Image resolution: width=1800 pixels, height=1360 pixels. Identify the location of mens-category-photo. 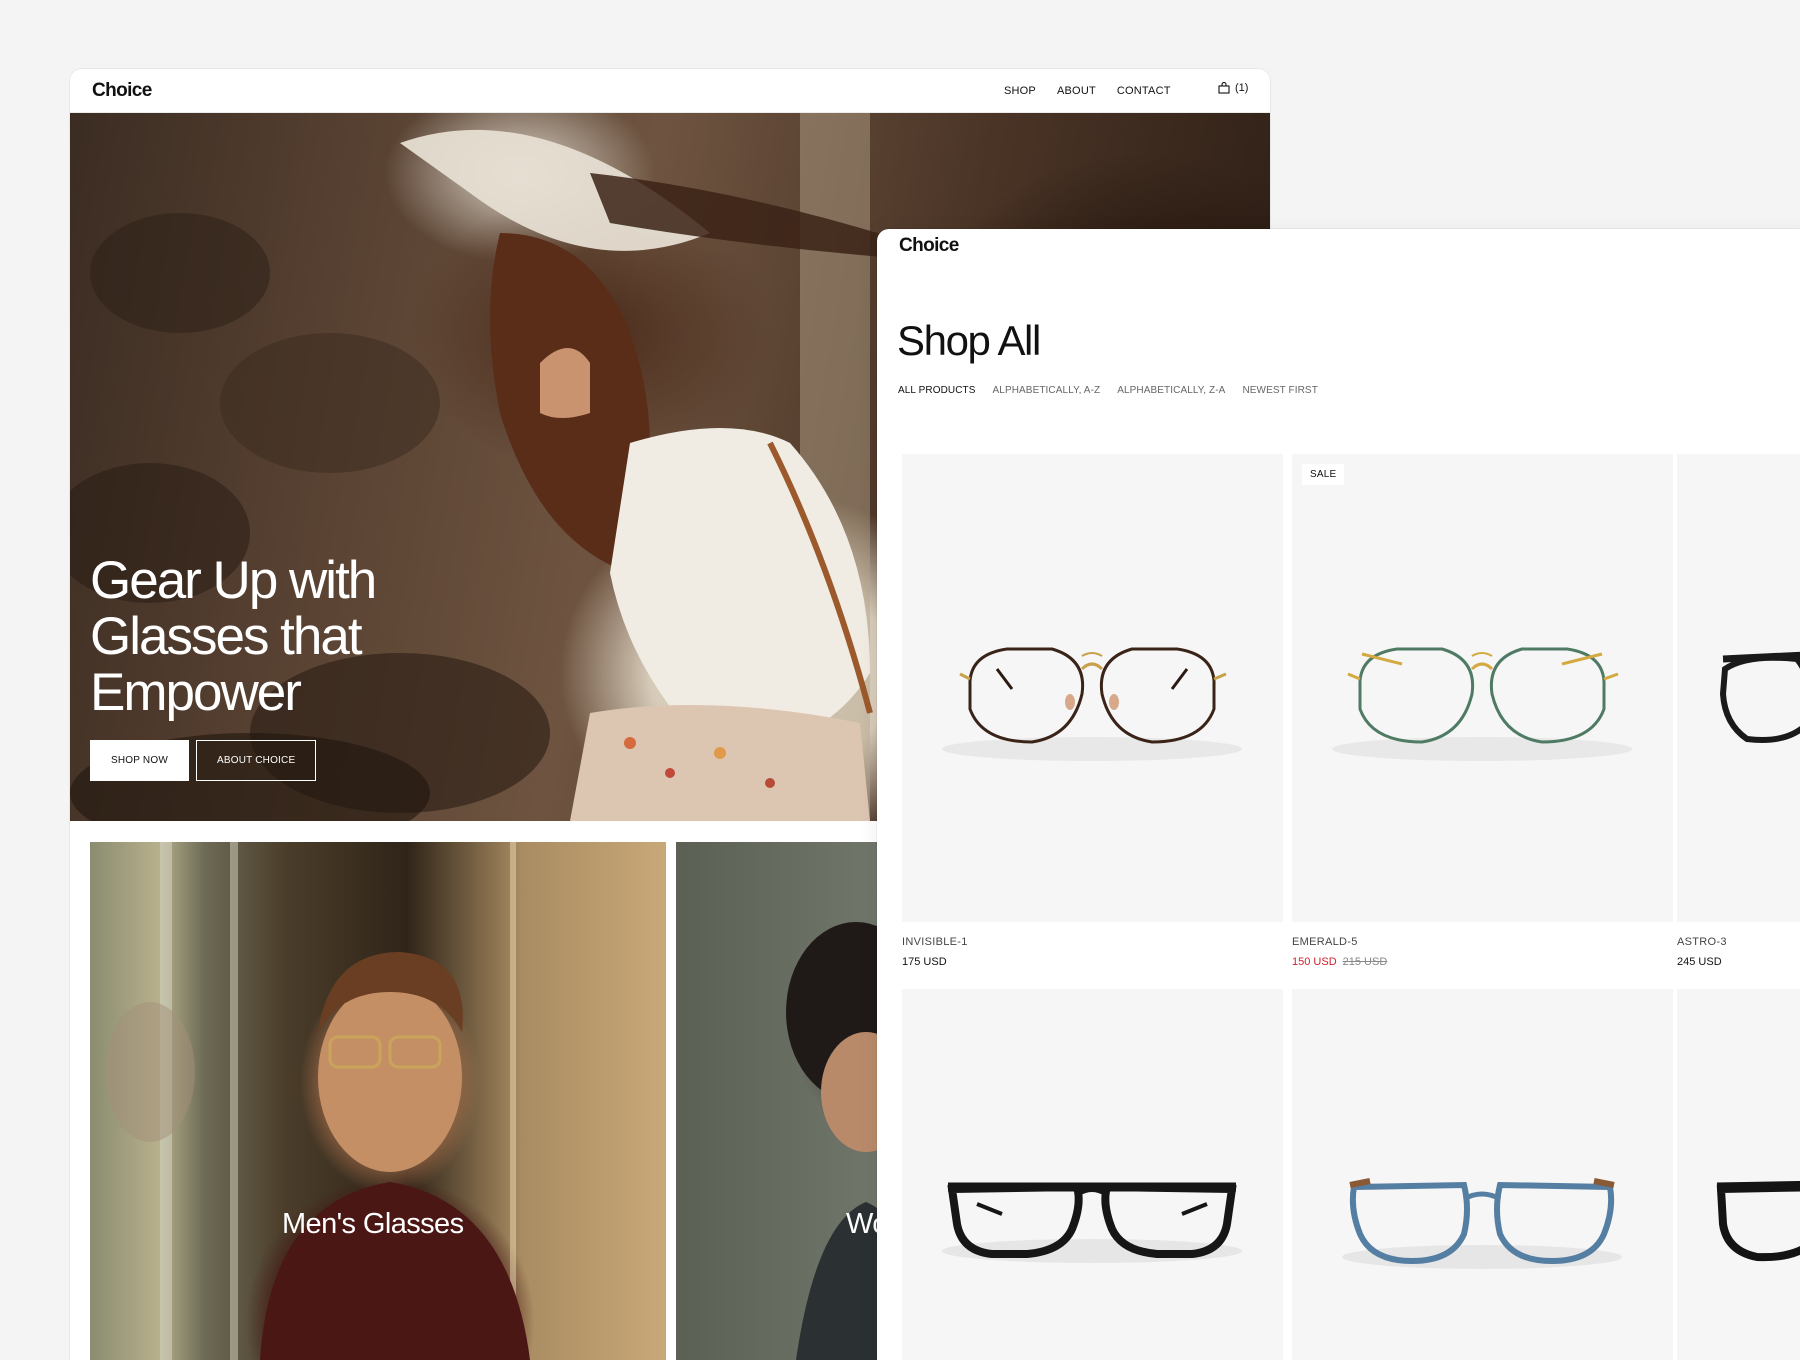
(317, 1101).